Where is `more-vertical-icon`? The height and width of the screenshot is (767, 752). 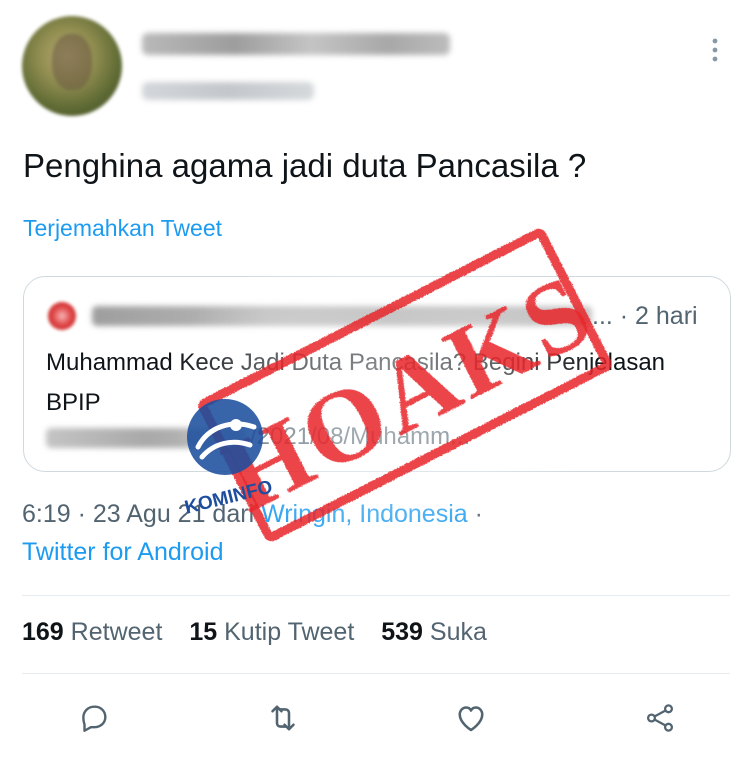 more-vertical-icon is located at coordinates (715, 50).